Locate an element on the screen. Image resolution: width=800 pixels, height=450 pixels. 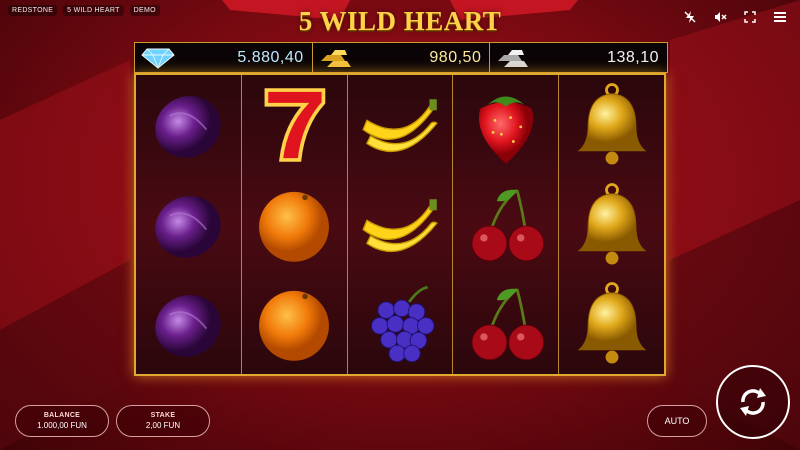
spin-button is located at coordinates (753, 402).